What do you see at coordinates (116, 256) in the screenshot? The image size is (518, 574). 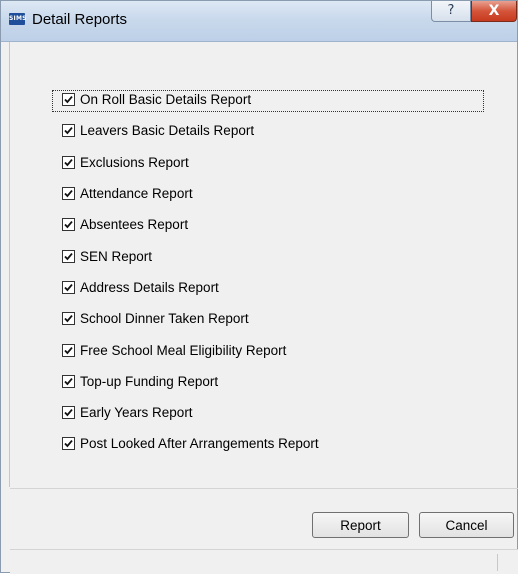 I see `report-option-label: SEN Report` at bounding box center [116, 256].